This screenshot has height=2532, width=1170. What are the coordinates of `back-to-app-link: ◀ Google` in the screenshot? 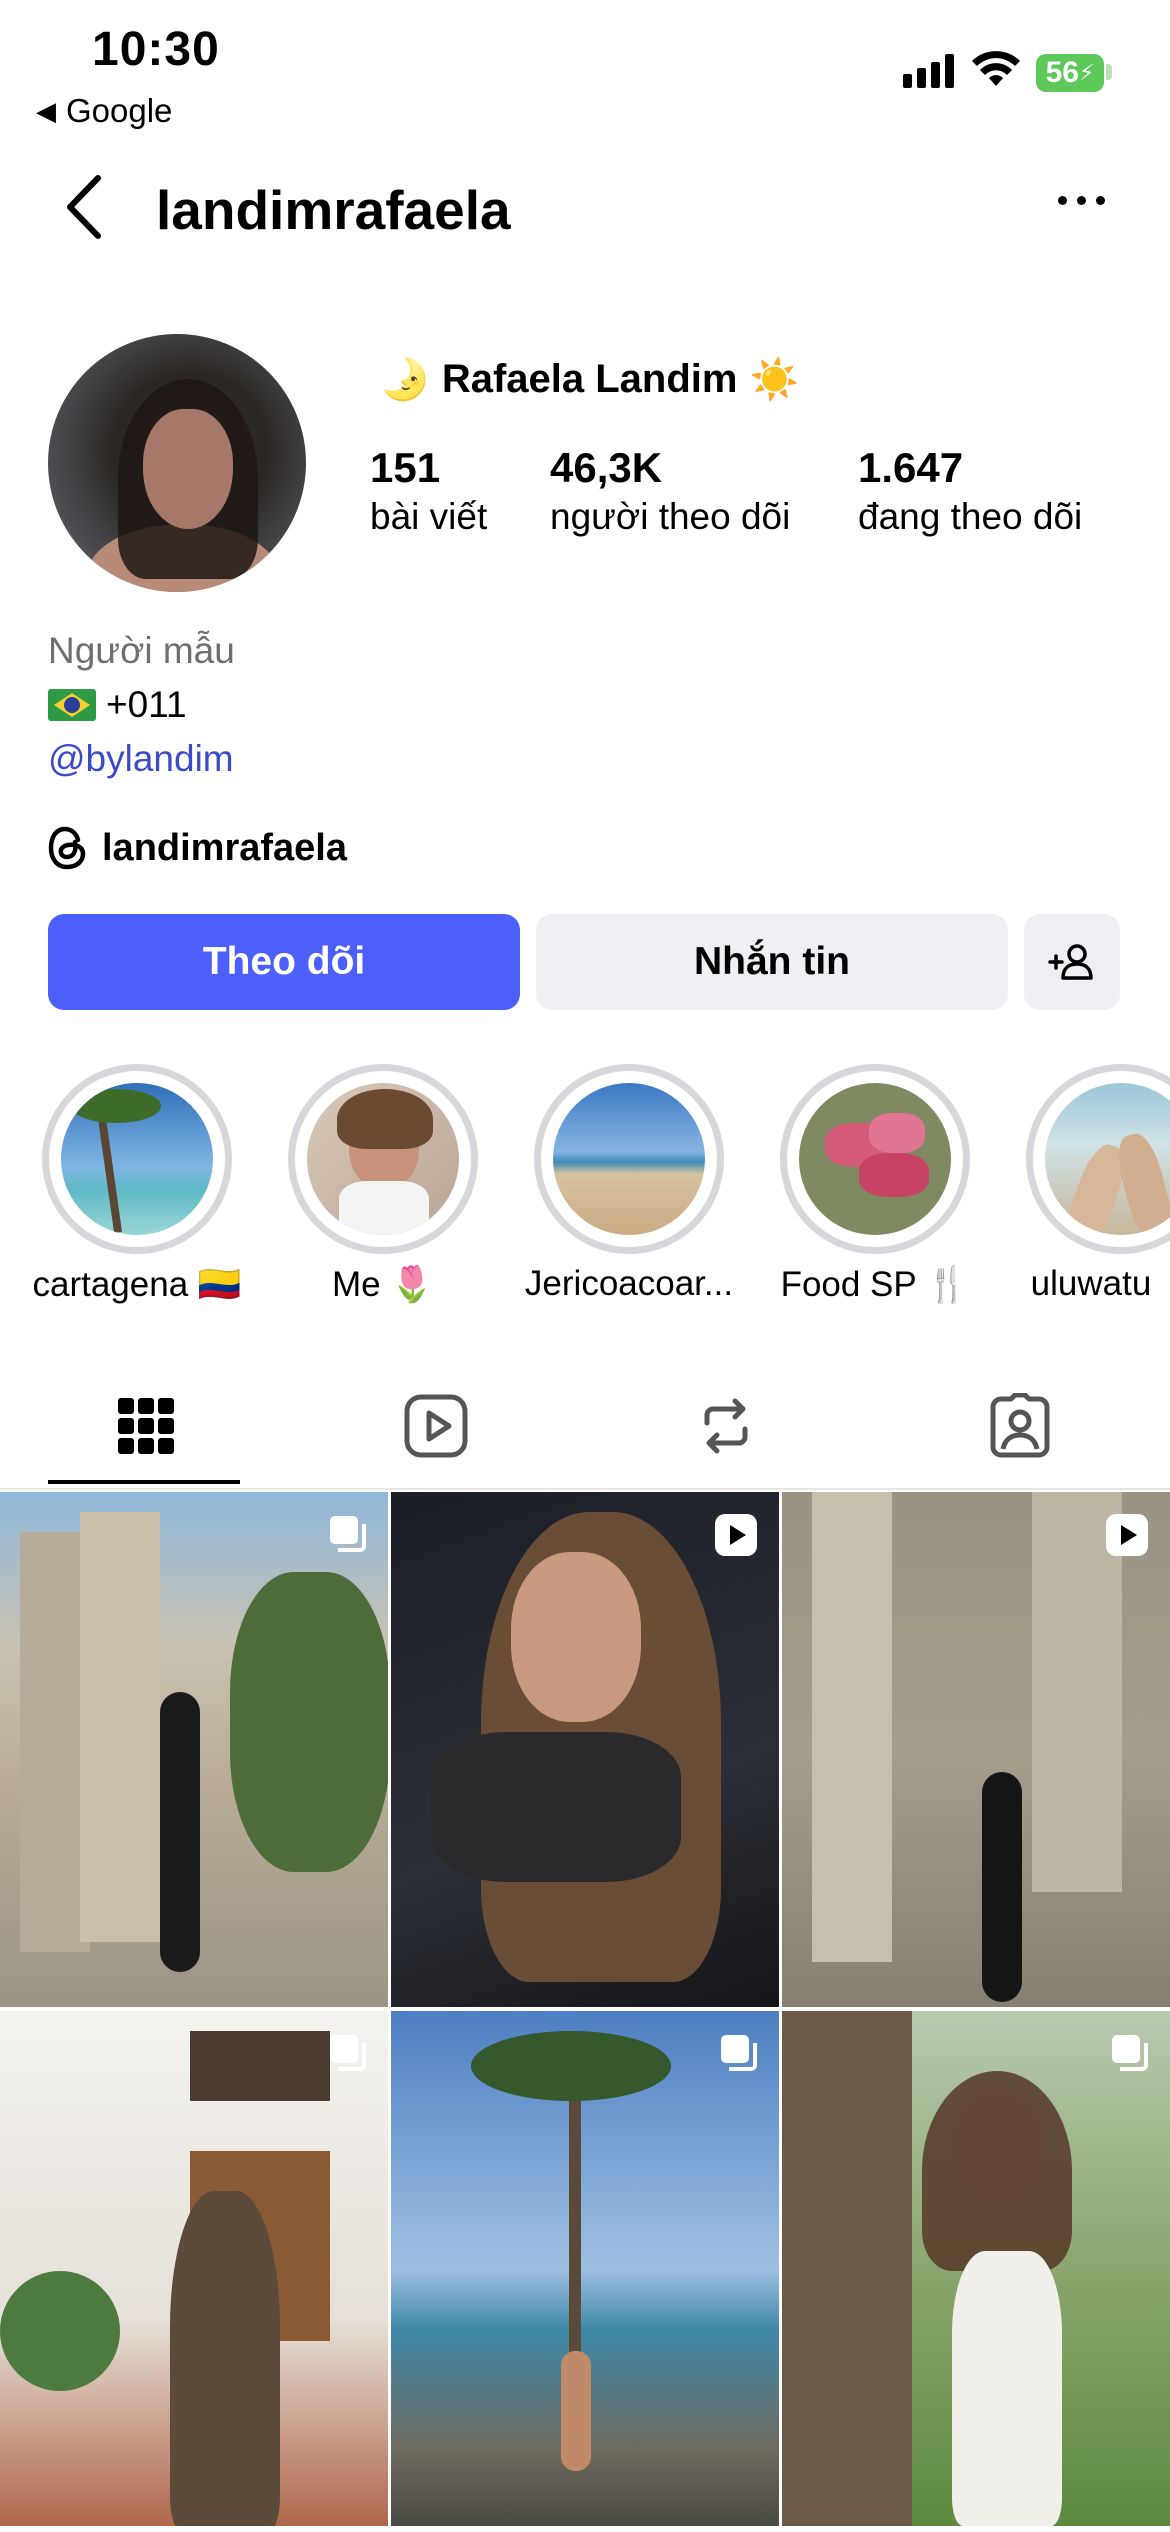 It's located at (104, 111).